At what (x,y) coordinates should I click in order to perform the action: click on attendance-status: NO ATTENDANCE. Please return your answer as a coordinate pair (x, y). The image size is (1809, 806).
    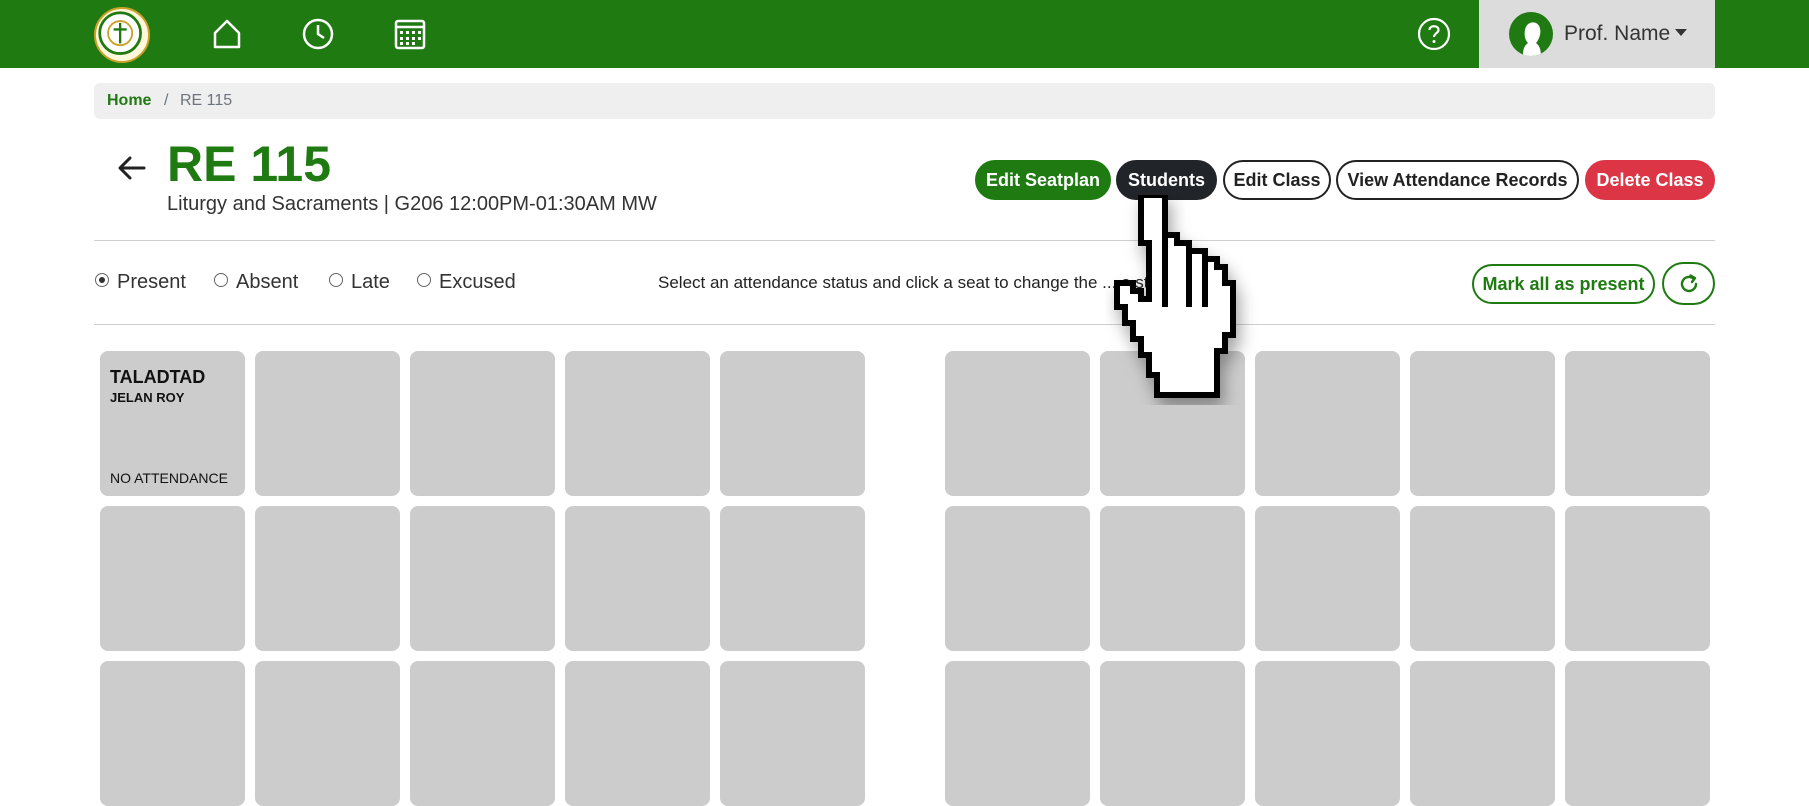
    Looking at the image, I should click on (169, 478).